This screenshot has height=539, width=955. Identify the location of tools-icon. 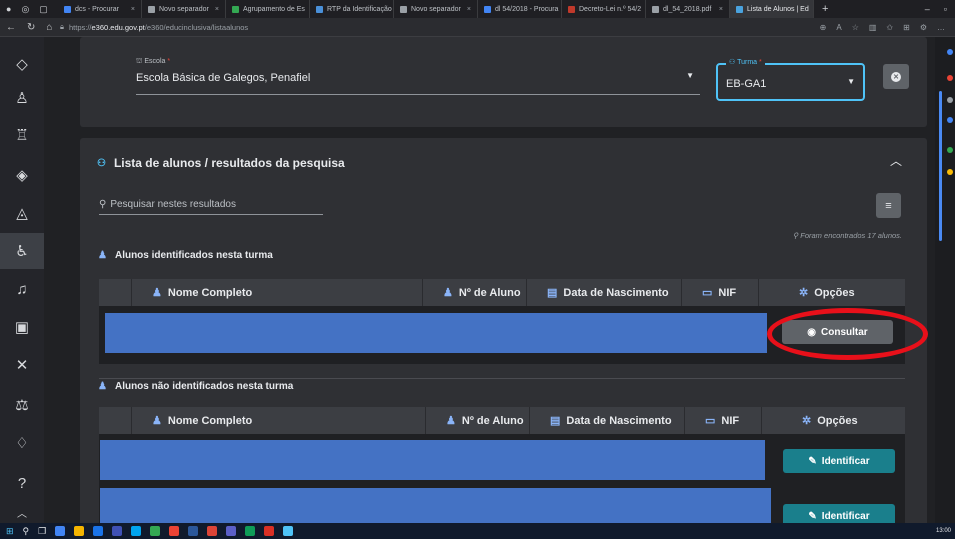
(950, 100).